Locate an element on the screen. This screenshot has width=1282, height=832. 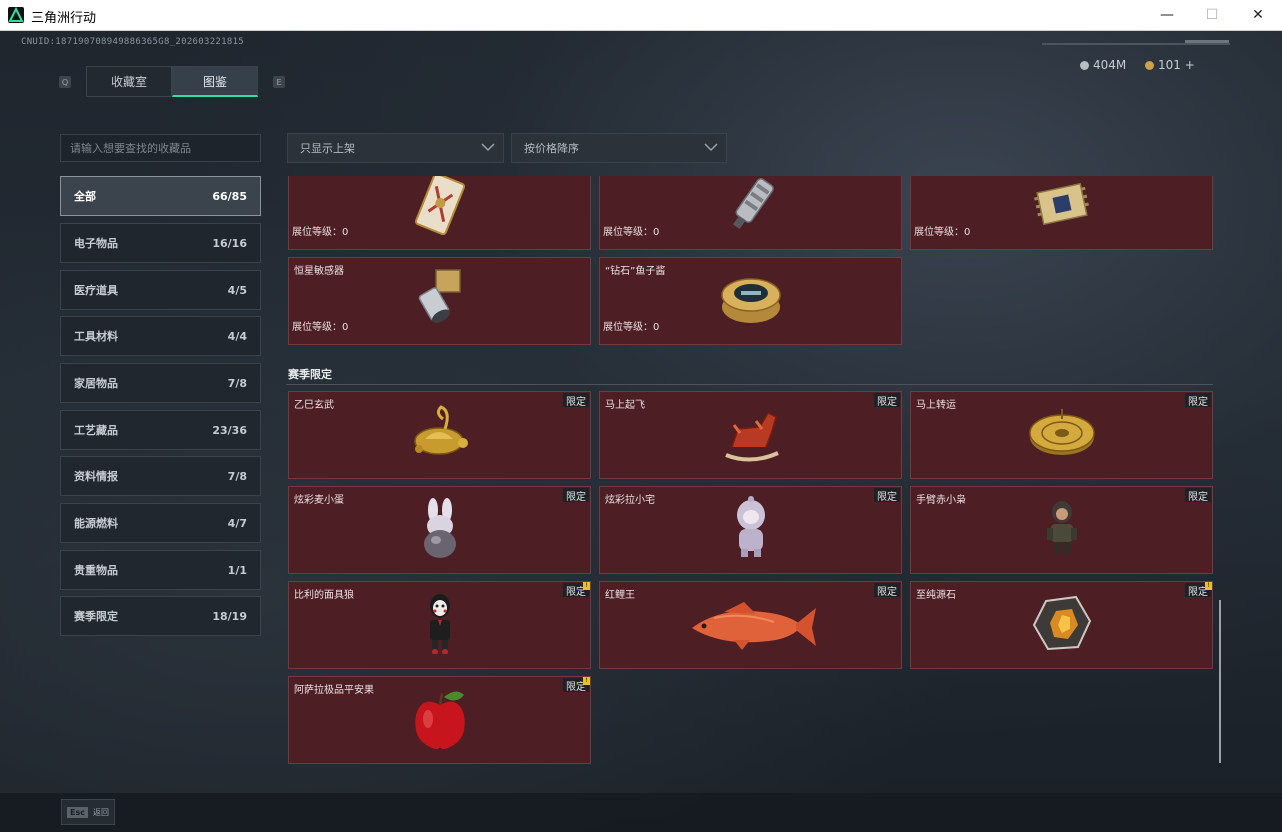
header-accent-line is located at coordinates (1207, 41).